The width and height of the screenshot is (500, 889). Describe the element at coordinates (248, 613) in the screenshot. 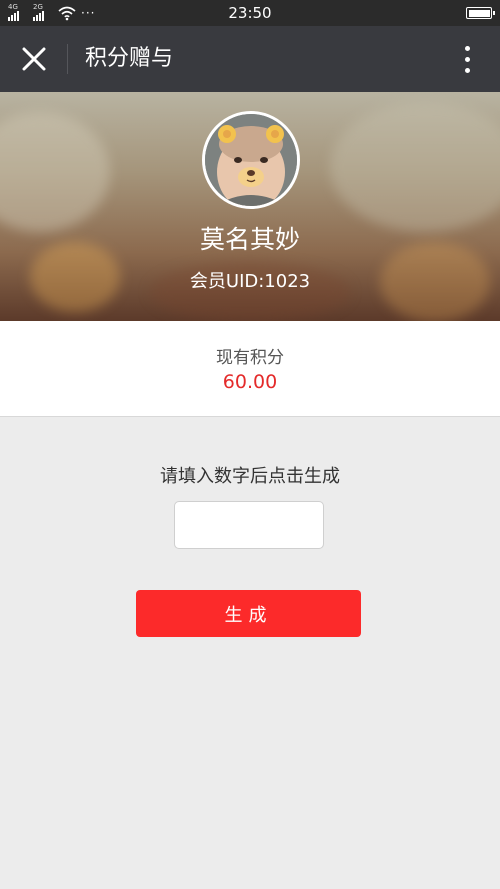

I see `generate-button: 生成` at that location.